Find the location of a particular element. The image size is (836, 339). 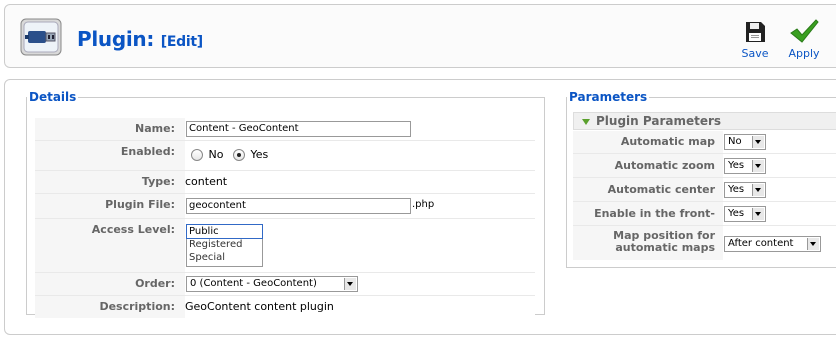

automatic-zoom-select: Yes is located at coordinates (745, 166).